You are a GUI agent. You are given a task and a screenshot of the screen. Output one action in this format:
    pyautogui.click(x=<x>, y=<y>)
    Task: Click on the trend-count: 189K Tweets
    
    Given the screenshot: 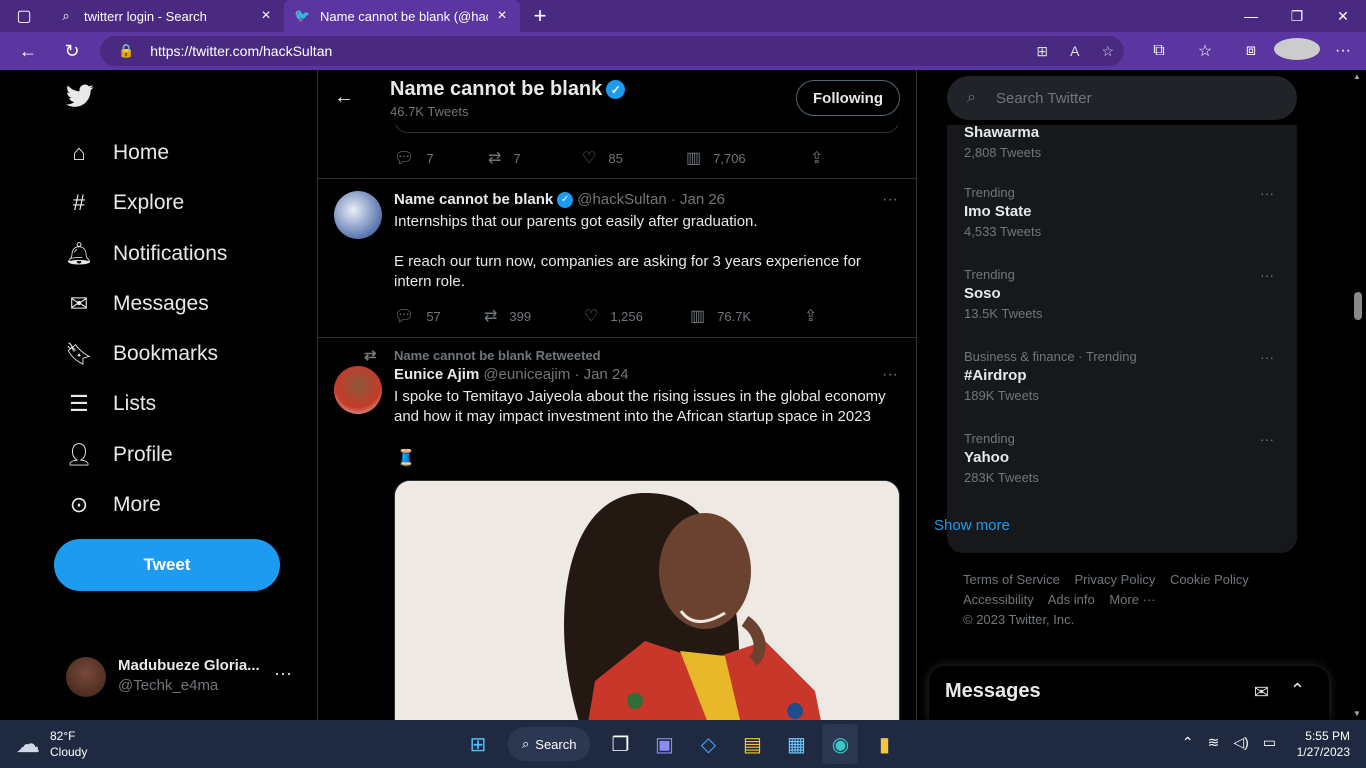 What is the action you would take?
    pyautogui.click(x=1001, y=395)
    